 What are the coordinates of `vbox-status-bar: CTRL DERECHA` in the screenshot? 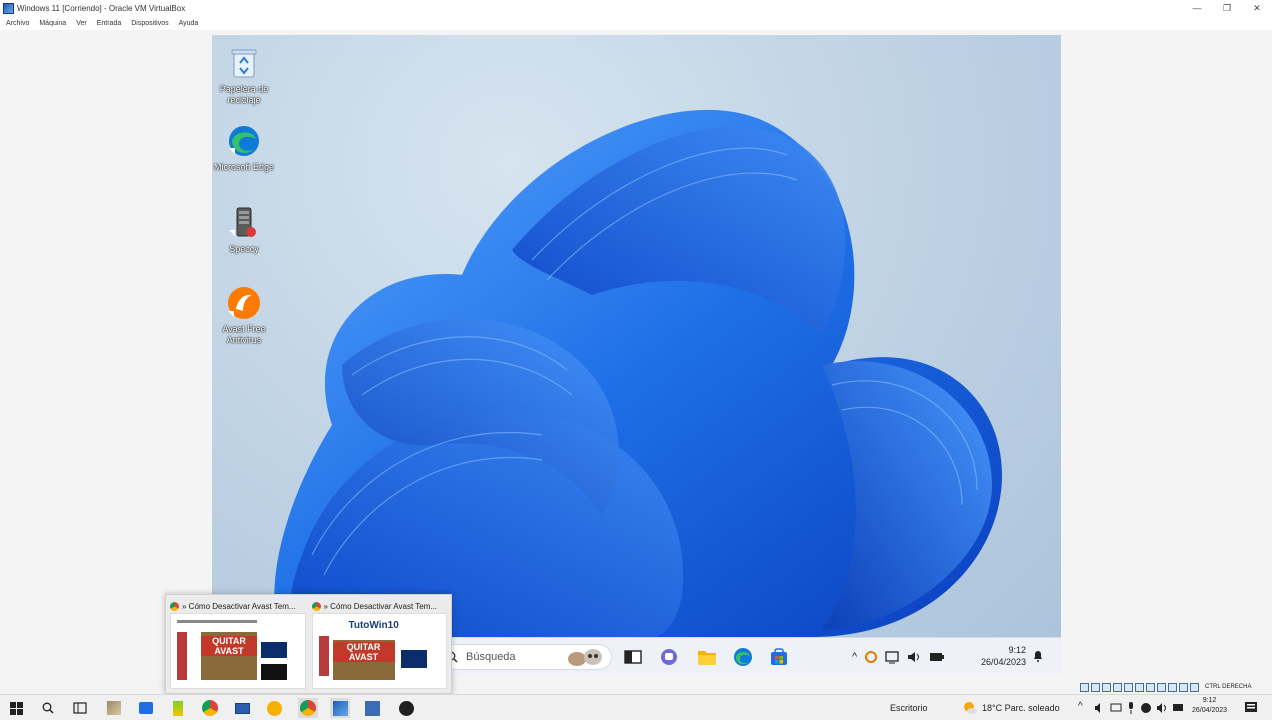 It's located at (1165, 687).